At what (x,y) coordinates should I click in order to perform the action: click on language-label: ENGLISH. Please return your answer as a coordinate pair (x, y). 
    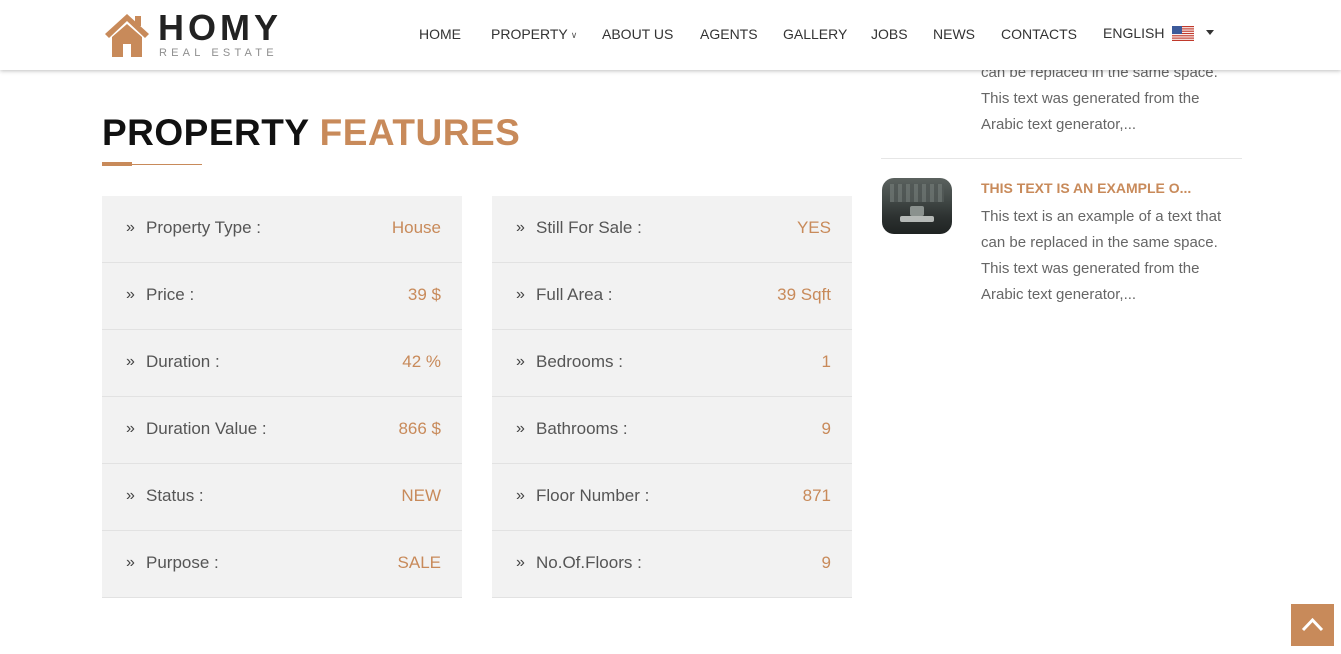
    Looking at the image, I should click on (1134, 33).